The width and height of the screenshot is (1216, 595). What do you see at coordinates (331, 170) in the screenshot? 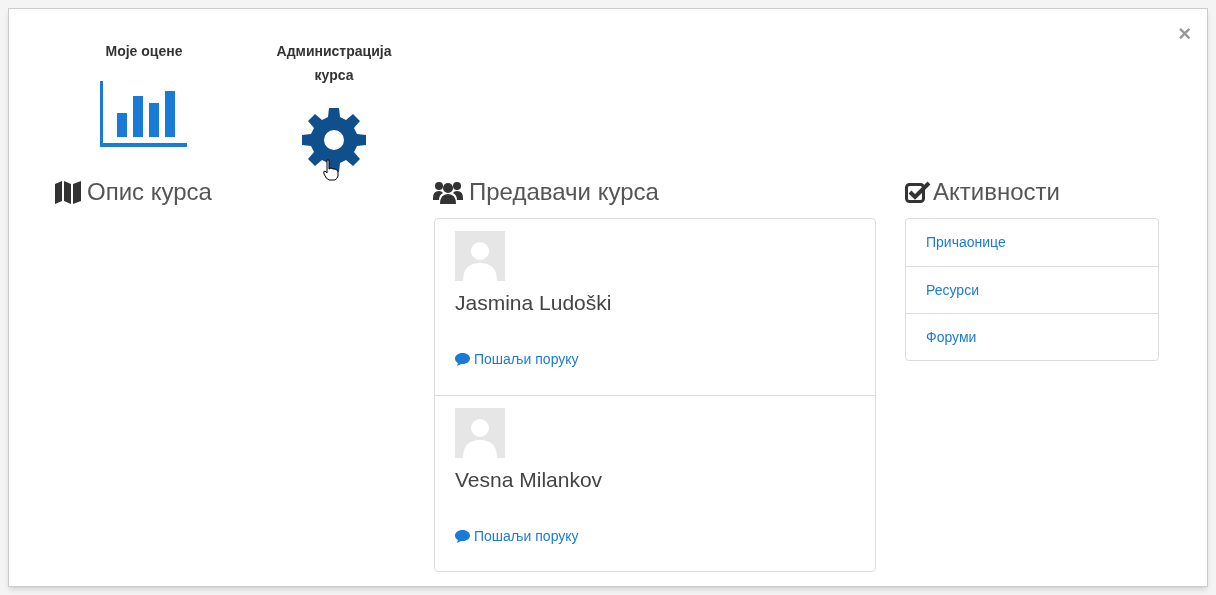
I see `hand-cursor-icon` at bounding box center [331, 170].